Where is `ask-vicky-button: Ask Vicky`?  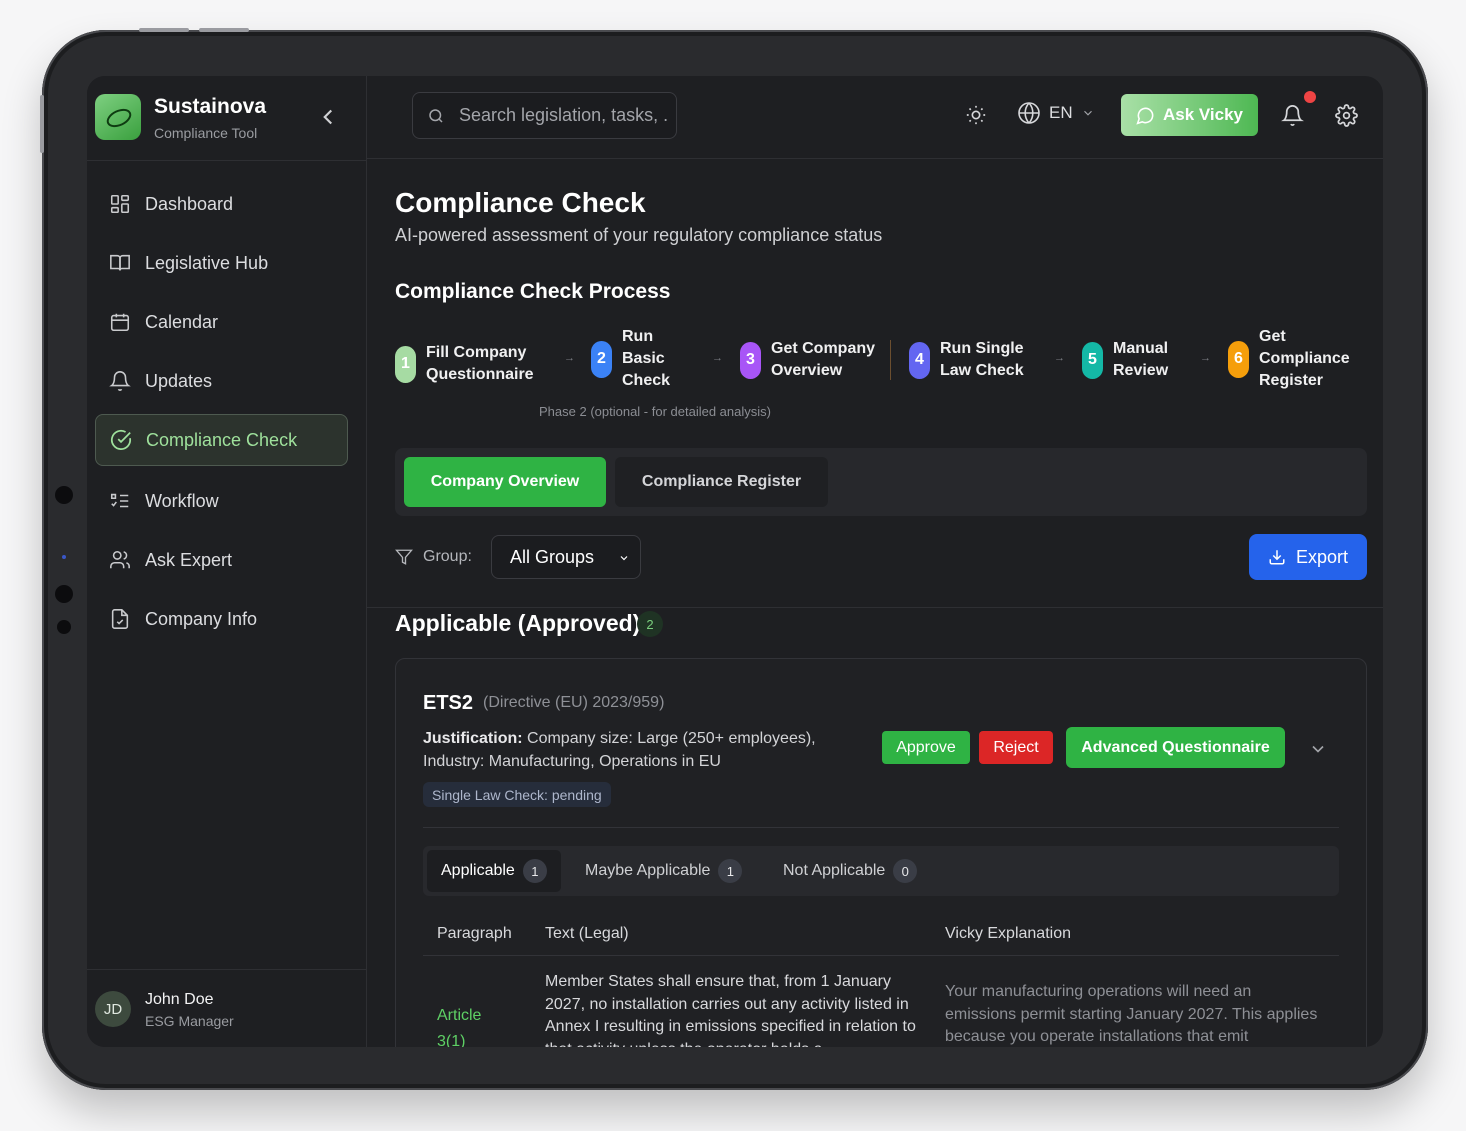
ask-vicky-button: Ask Vicky is located at coordinates (1189, 115).